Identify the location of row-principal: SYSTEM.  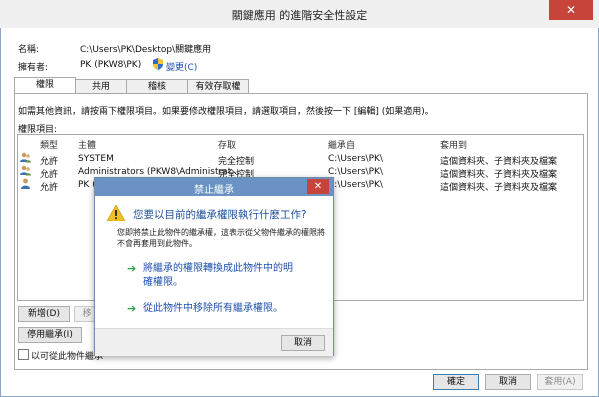
(96, 159).